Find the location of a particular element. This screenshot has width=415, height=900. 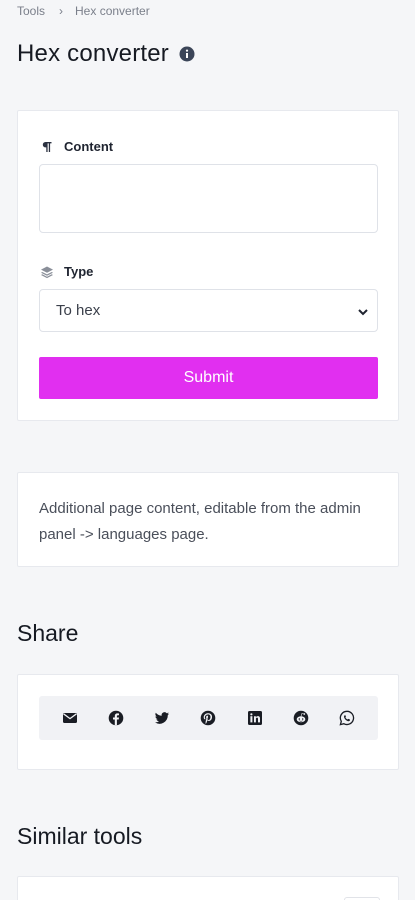

type-select-value: To hex is located at coordinates (78, 310).